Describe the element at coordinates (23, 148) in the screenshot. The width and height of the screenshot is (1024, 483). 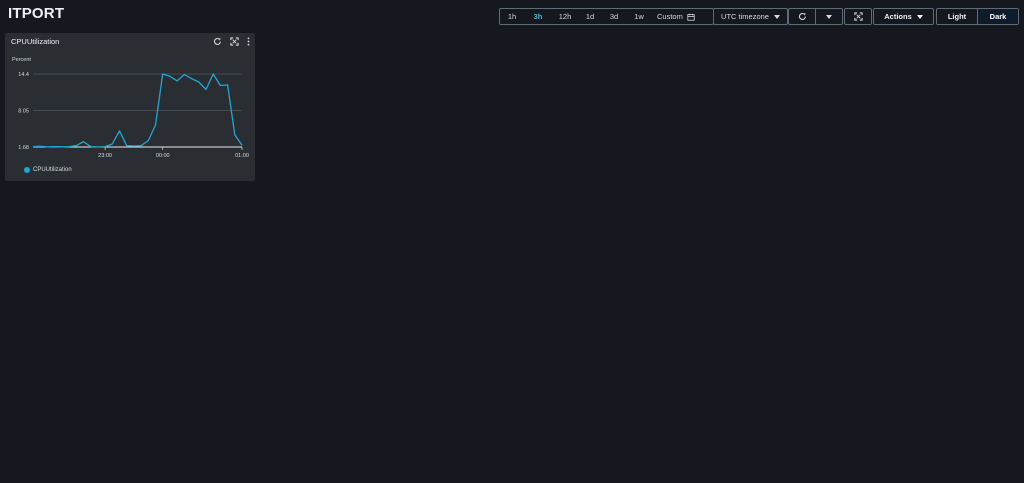
I see `y-tick-label: 1.68` at that location.